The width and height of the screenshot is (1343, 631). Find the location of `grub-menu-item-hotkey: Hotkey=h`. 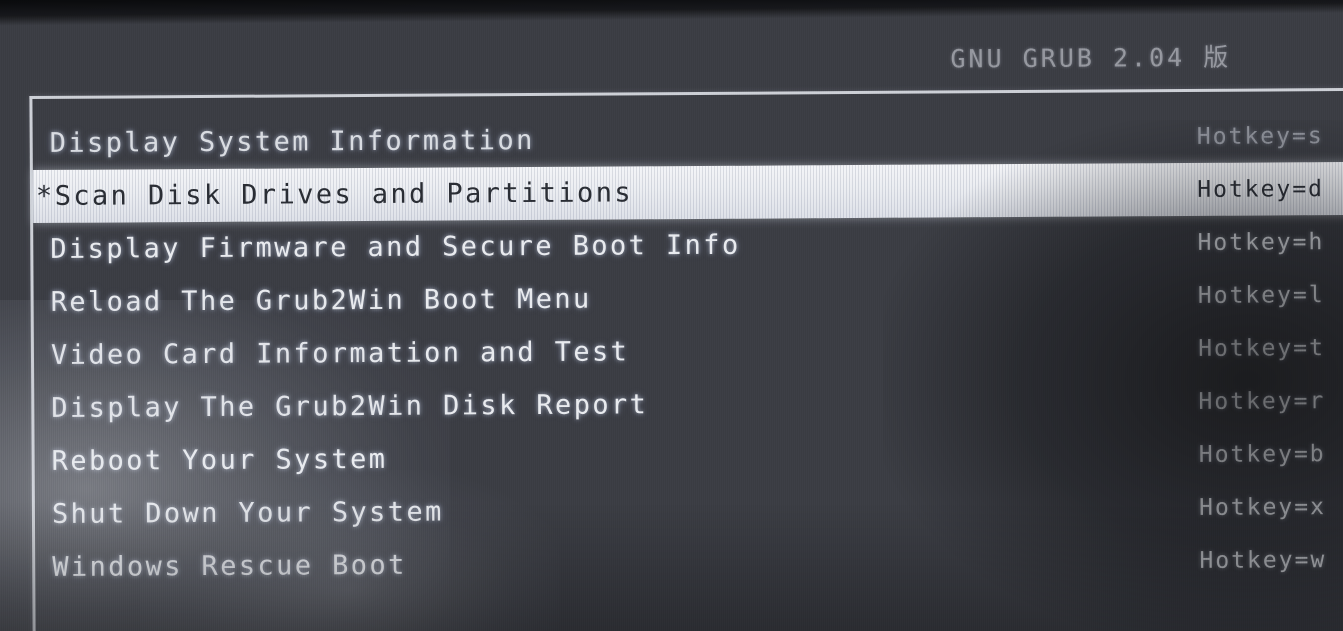

grub-menu-item-hotkey: Hotkey=h is located at coordinates (1261, 242).